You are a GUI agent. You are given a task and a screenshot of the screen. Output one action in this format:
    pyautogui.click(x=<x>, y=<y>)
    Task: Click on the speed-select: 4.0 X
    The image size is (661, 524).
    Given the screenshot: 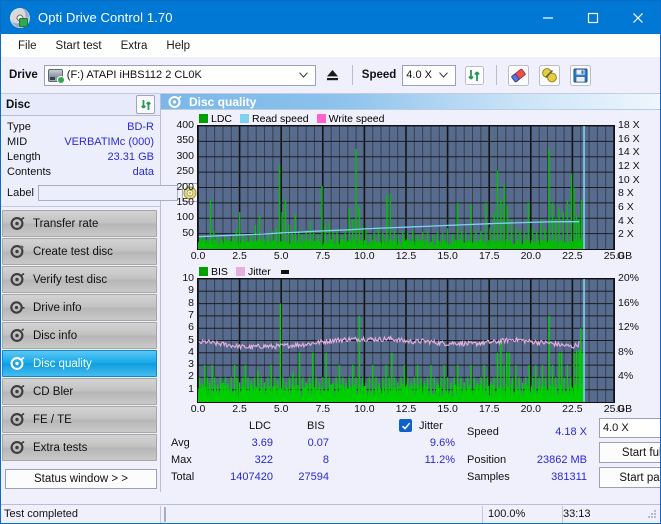 What is the action you would take?
    pyautogui.click(x=429, y=75)
    